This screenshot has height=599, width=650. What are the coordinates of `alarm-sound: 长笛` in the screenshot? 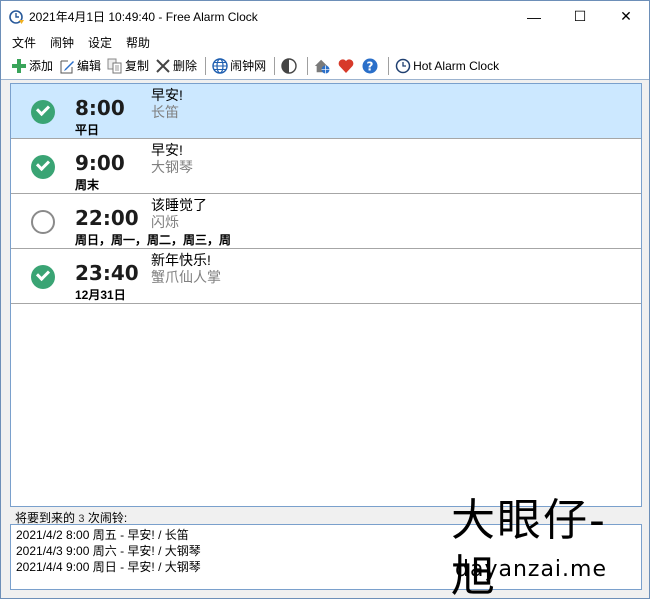 It's located at (165, 112).